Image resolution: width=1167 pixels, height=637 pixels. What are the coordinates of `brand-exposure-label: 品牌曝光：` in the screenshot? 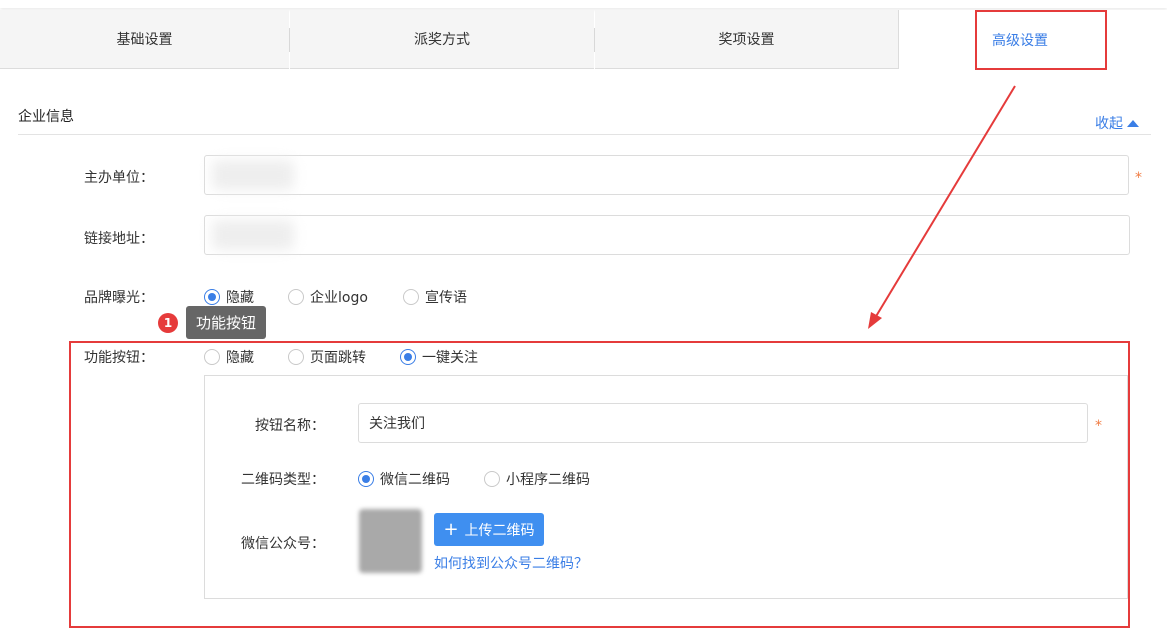 It's located at (119, 298).